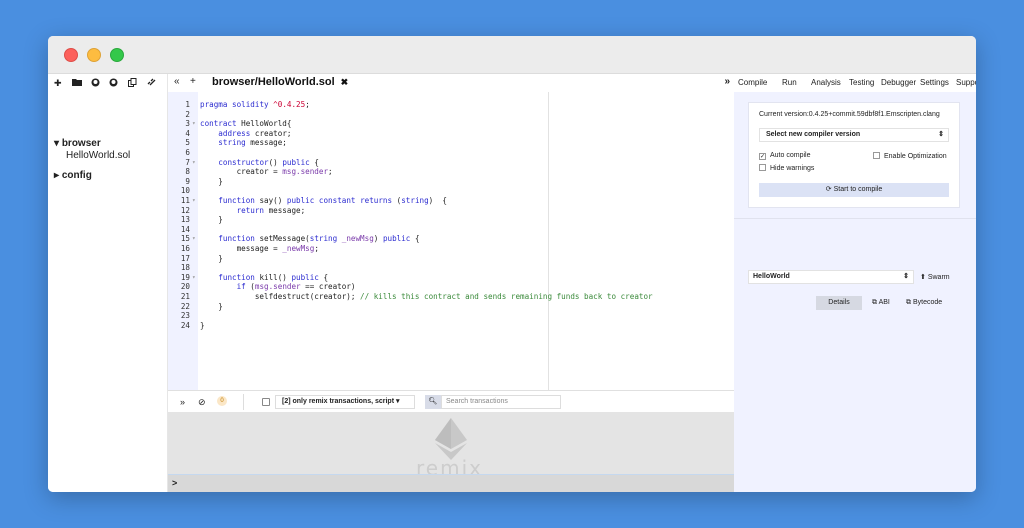  What do you see at coordinates (861, 82) in the screenshot?
I see `tab-testing: Testing` at bounding box center [861, 82].